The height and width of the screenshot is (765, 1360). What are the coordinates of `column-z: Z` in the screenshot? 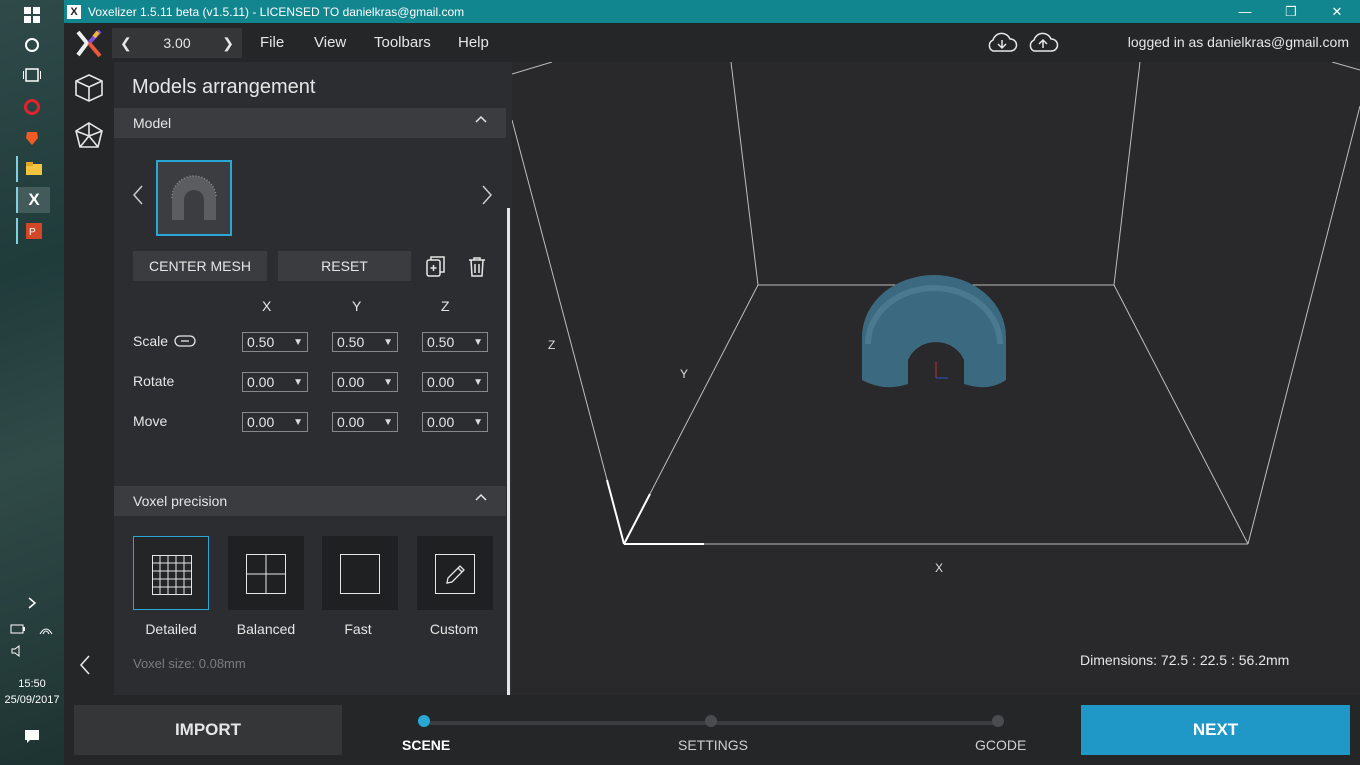 It's located at (445, 306).